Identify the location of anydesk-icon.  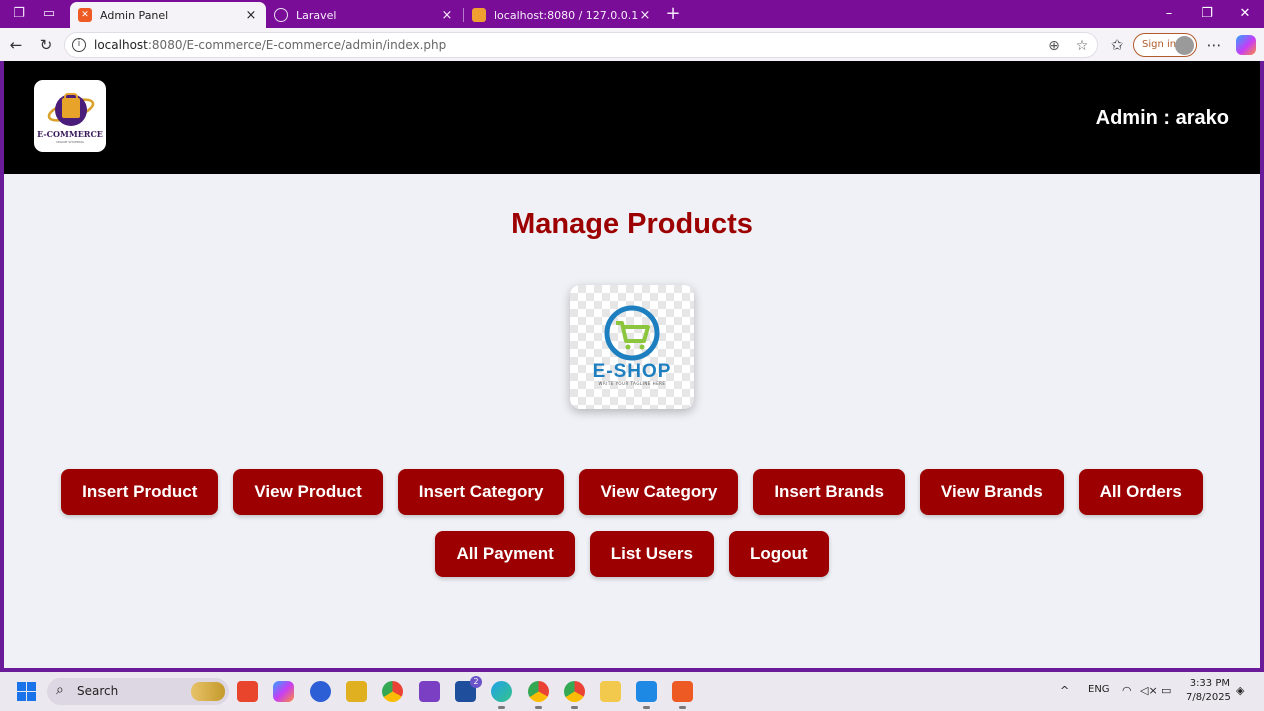
(247, 691).